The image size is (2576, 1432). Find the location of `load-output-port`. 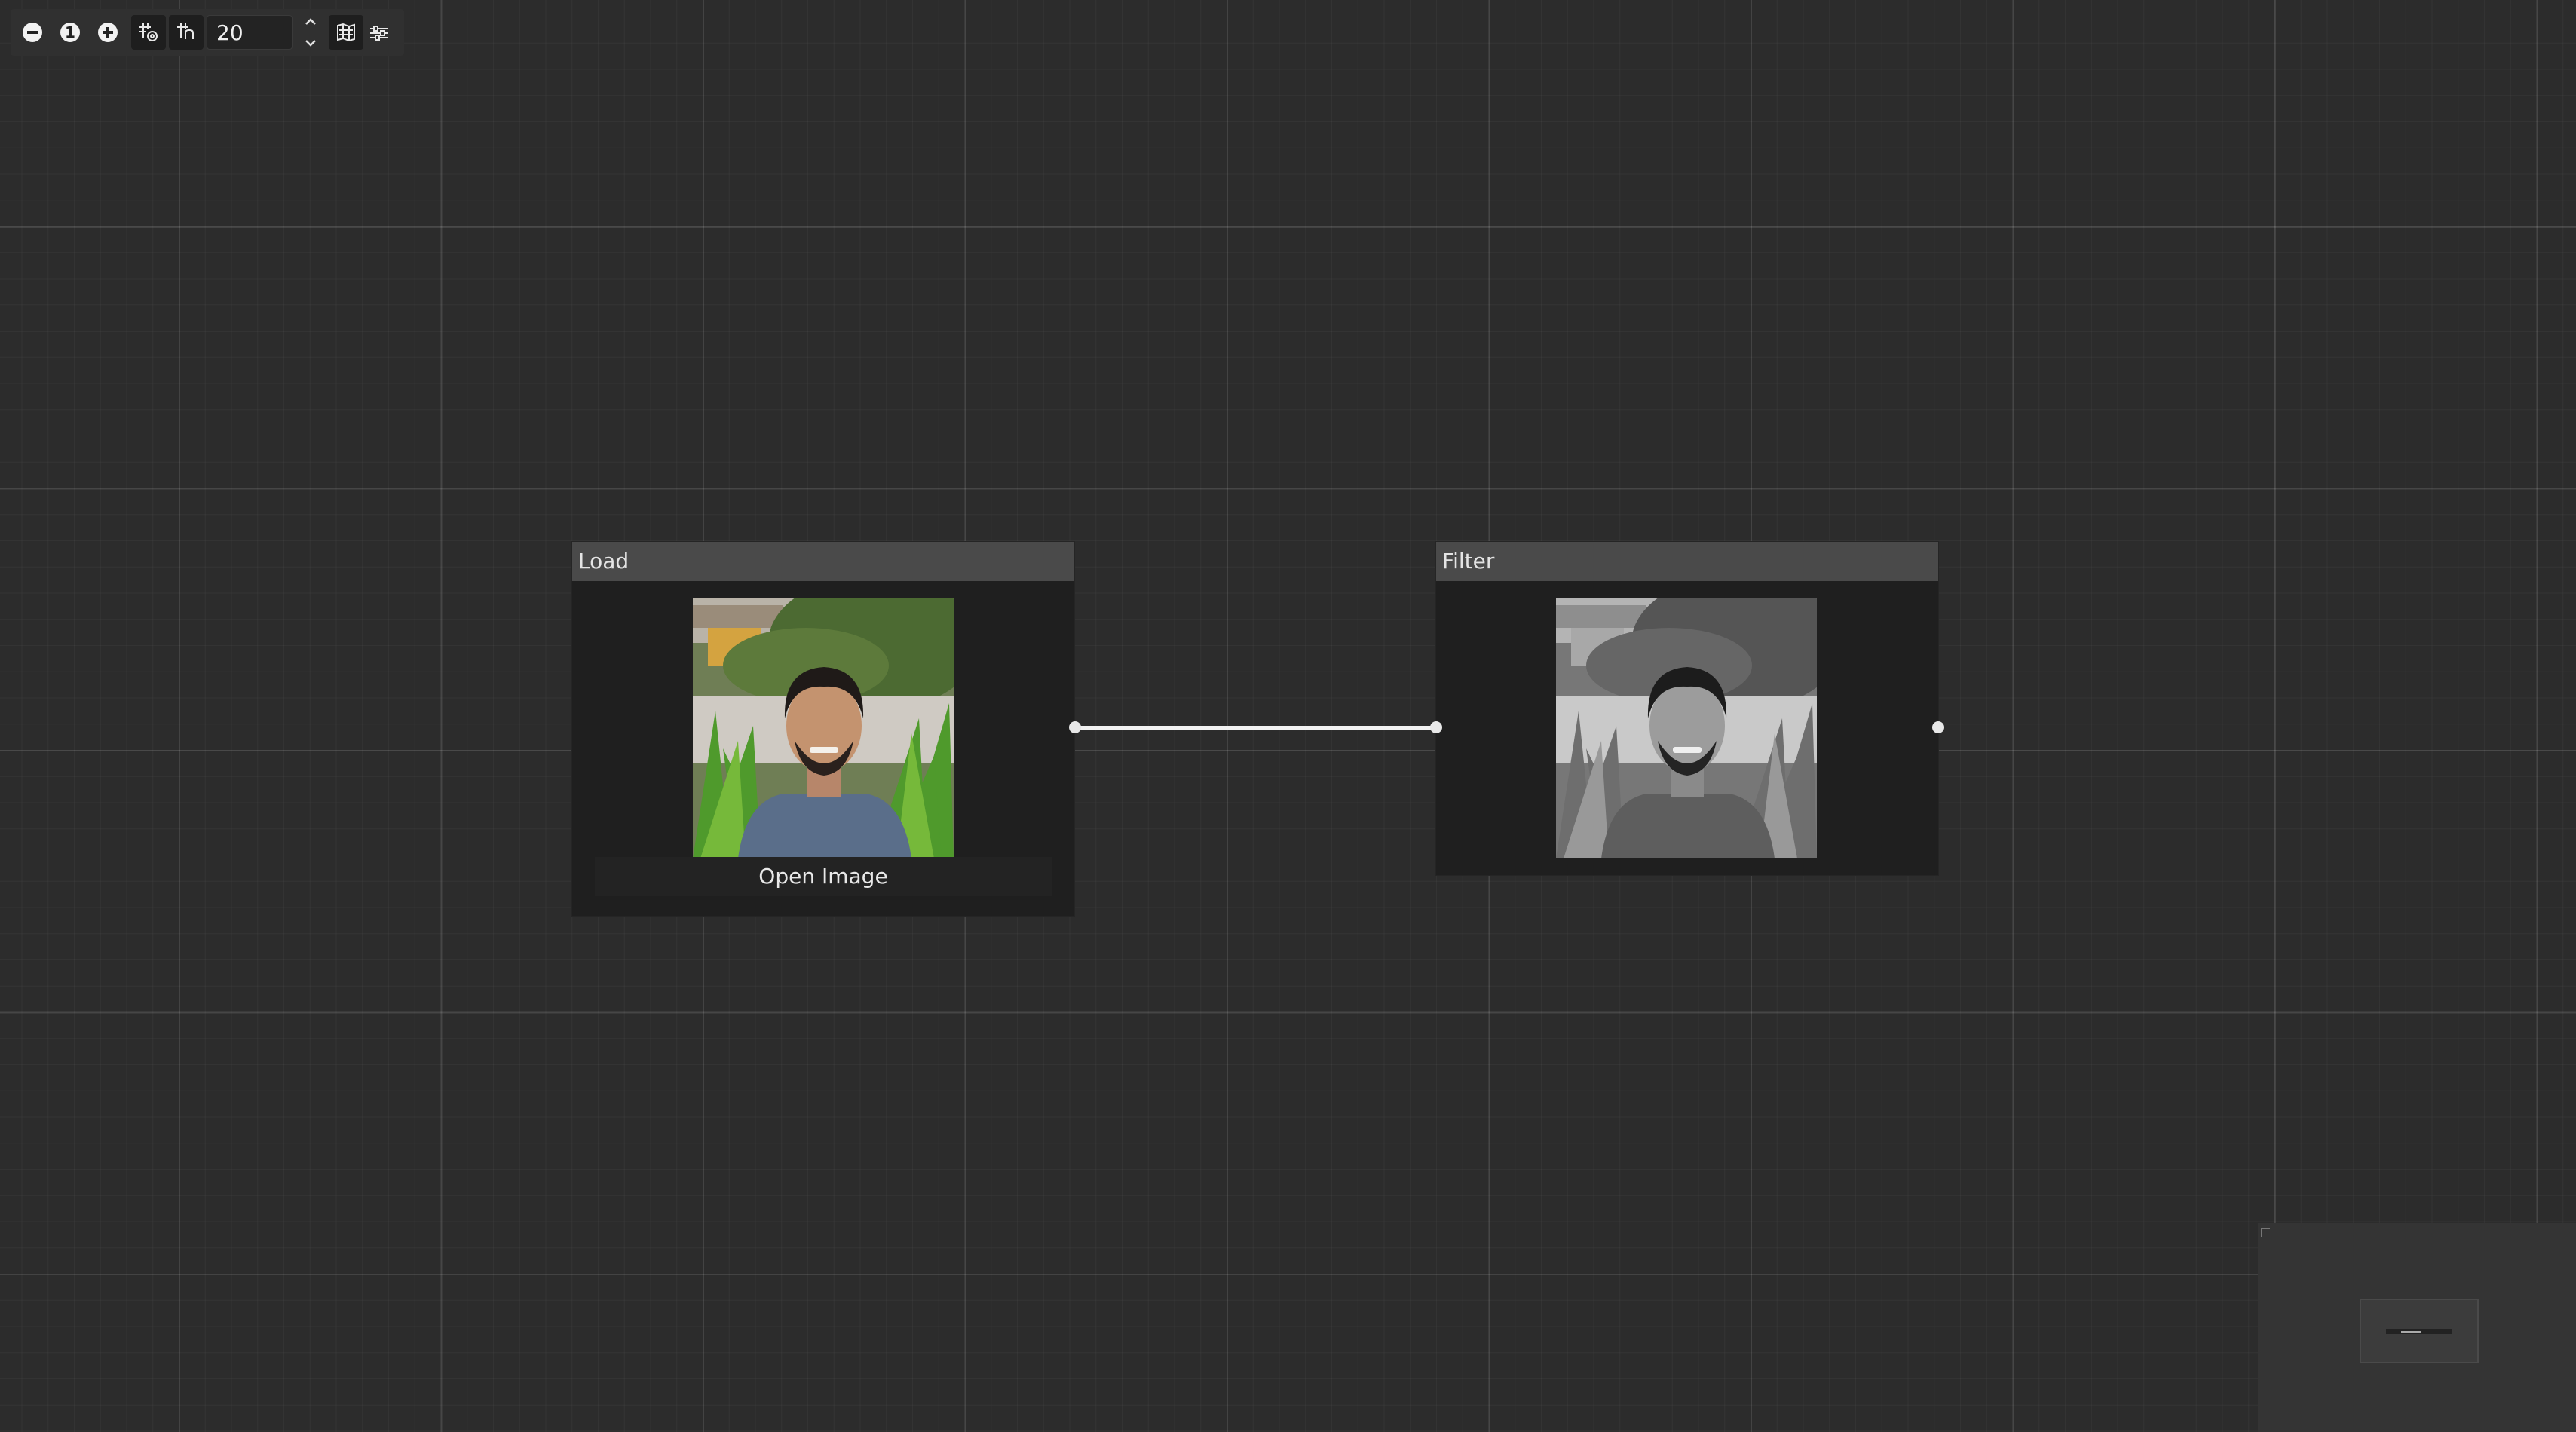

load-output-port is located at coordinates (1075, 727).